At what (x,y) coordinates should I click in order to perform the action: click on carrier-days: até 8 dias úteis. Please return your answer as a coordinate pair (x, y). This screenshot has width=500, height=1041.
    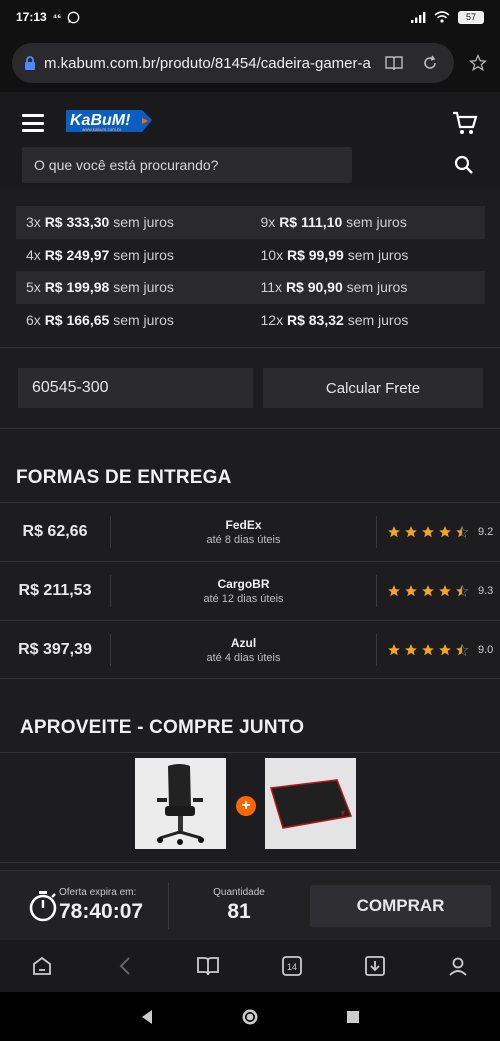
    Looking at the image, I should click on (243, 540).